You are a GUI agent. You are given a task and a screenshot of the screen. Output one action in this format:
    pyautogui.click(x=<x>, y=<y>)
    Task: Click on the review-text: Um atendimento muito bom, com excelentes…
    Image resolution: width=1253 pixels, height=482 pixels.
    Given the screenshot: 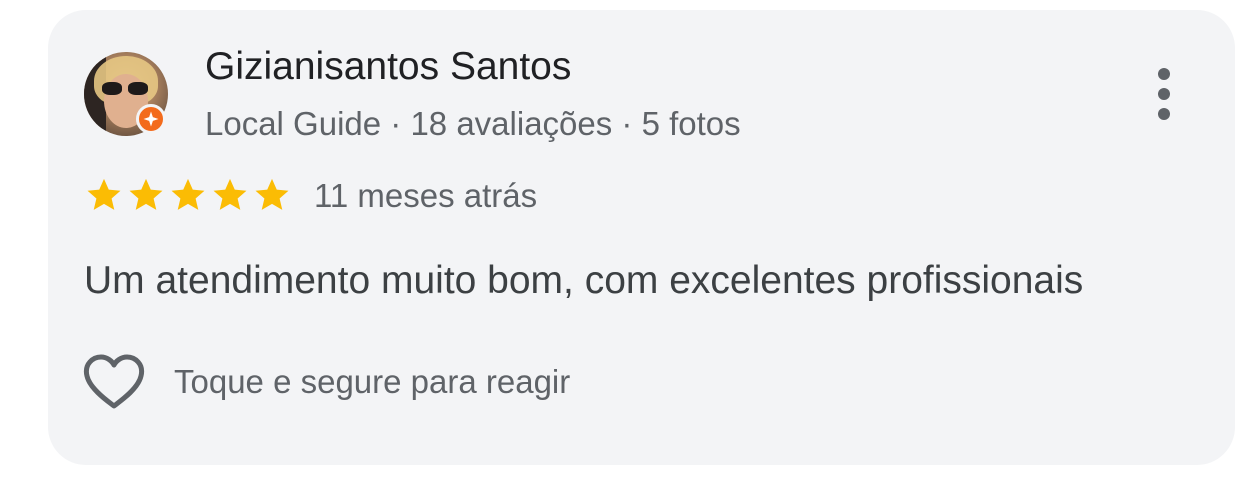 What is the action you would take?
    pyautogui.click(x=584, y=280)
    